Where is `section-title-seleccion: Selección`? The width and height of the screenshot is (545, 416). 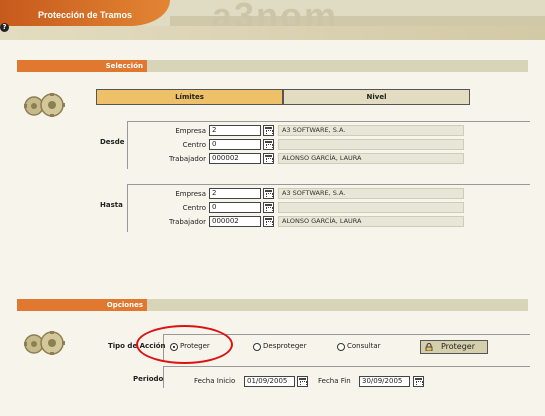 section-title-seleccion: Selección is located at coordinates (82, 66).